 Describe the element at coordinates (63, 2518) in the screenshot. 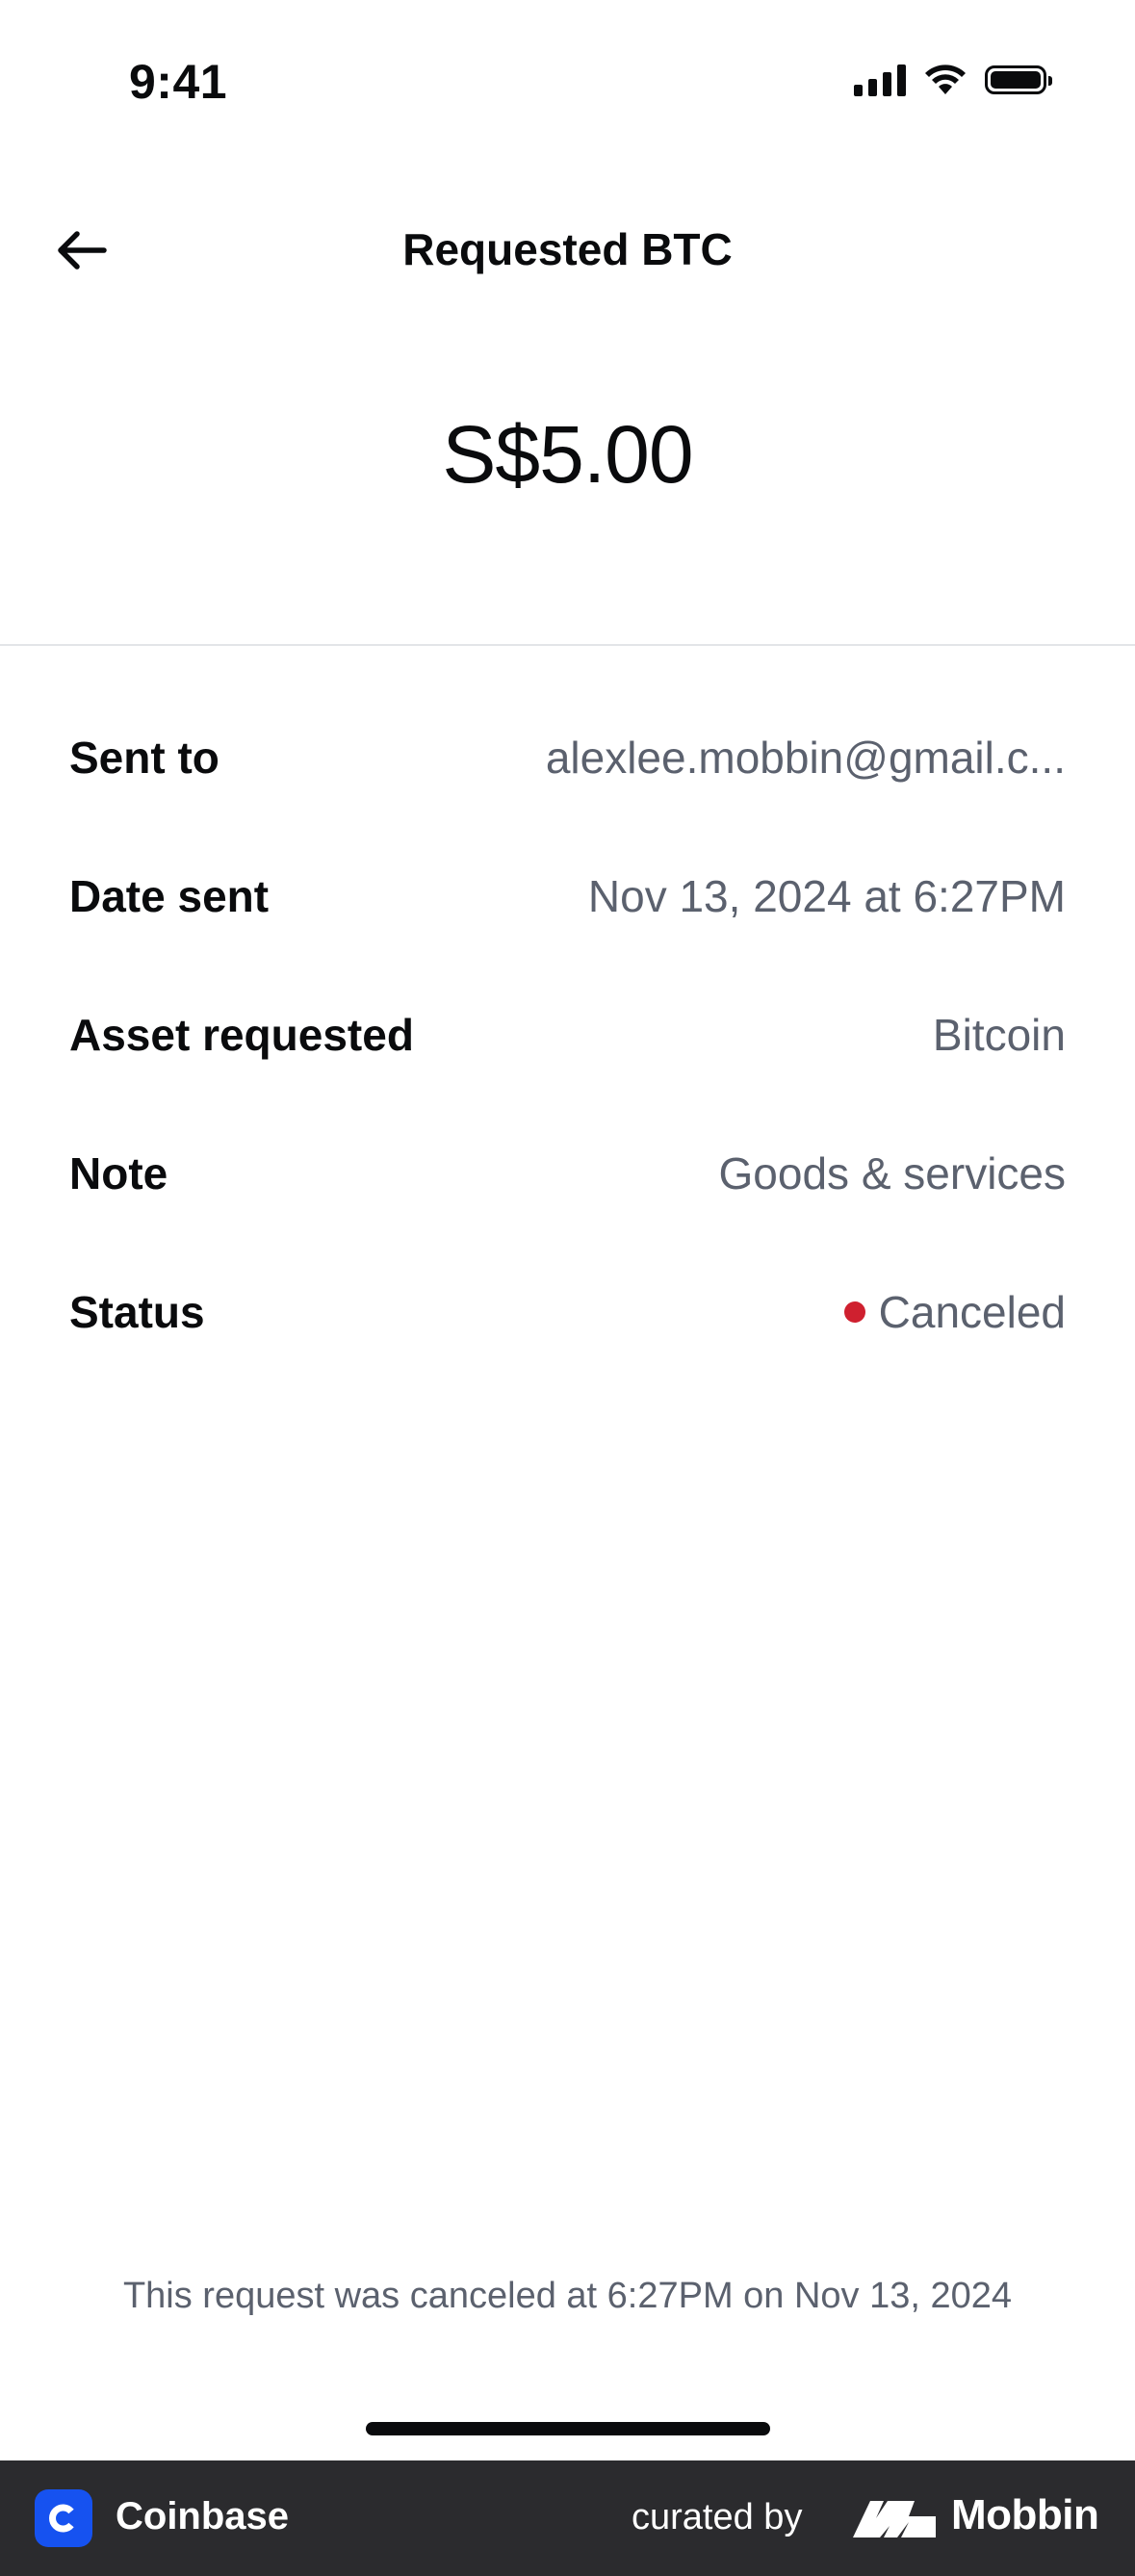

I see `coinbase-logo-icon` at that location.